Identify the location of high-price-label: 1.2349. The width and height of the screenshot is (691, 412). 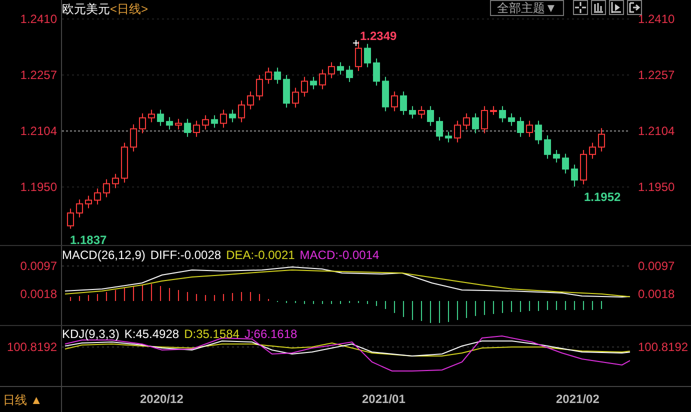
(378, 36).